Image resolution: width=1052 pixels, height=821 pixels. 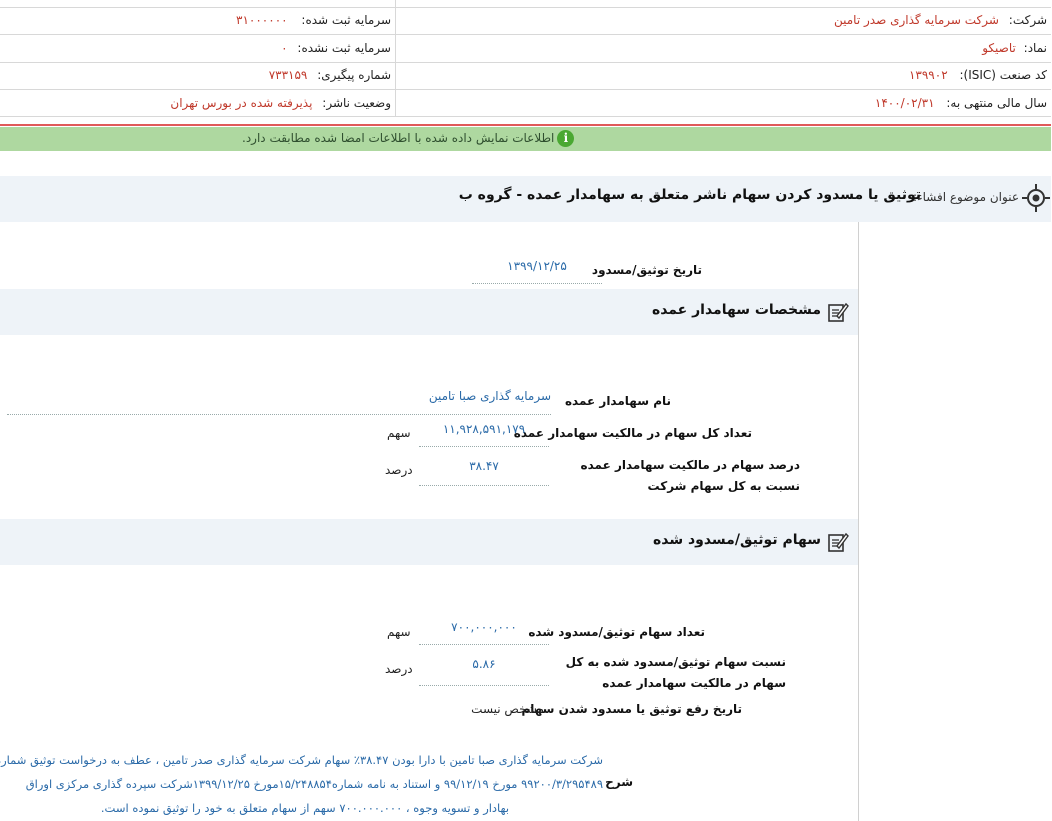 I want to click on symbol-row: نماد: تاصیکو, so click(x=1015, y=48).